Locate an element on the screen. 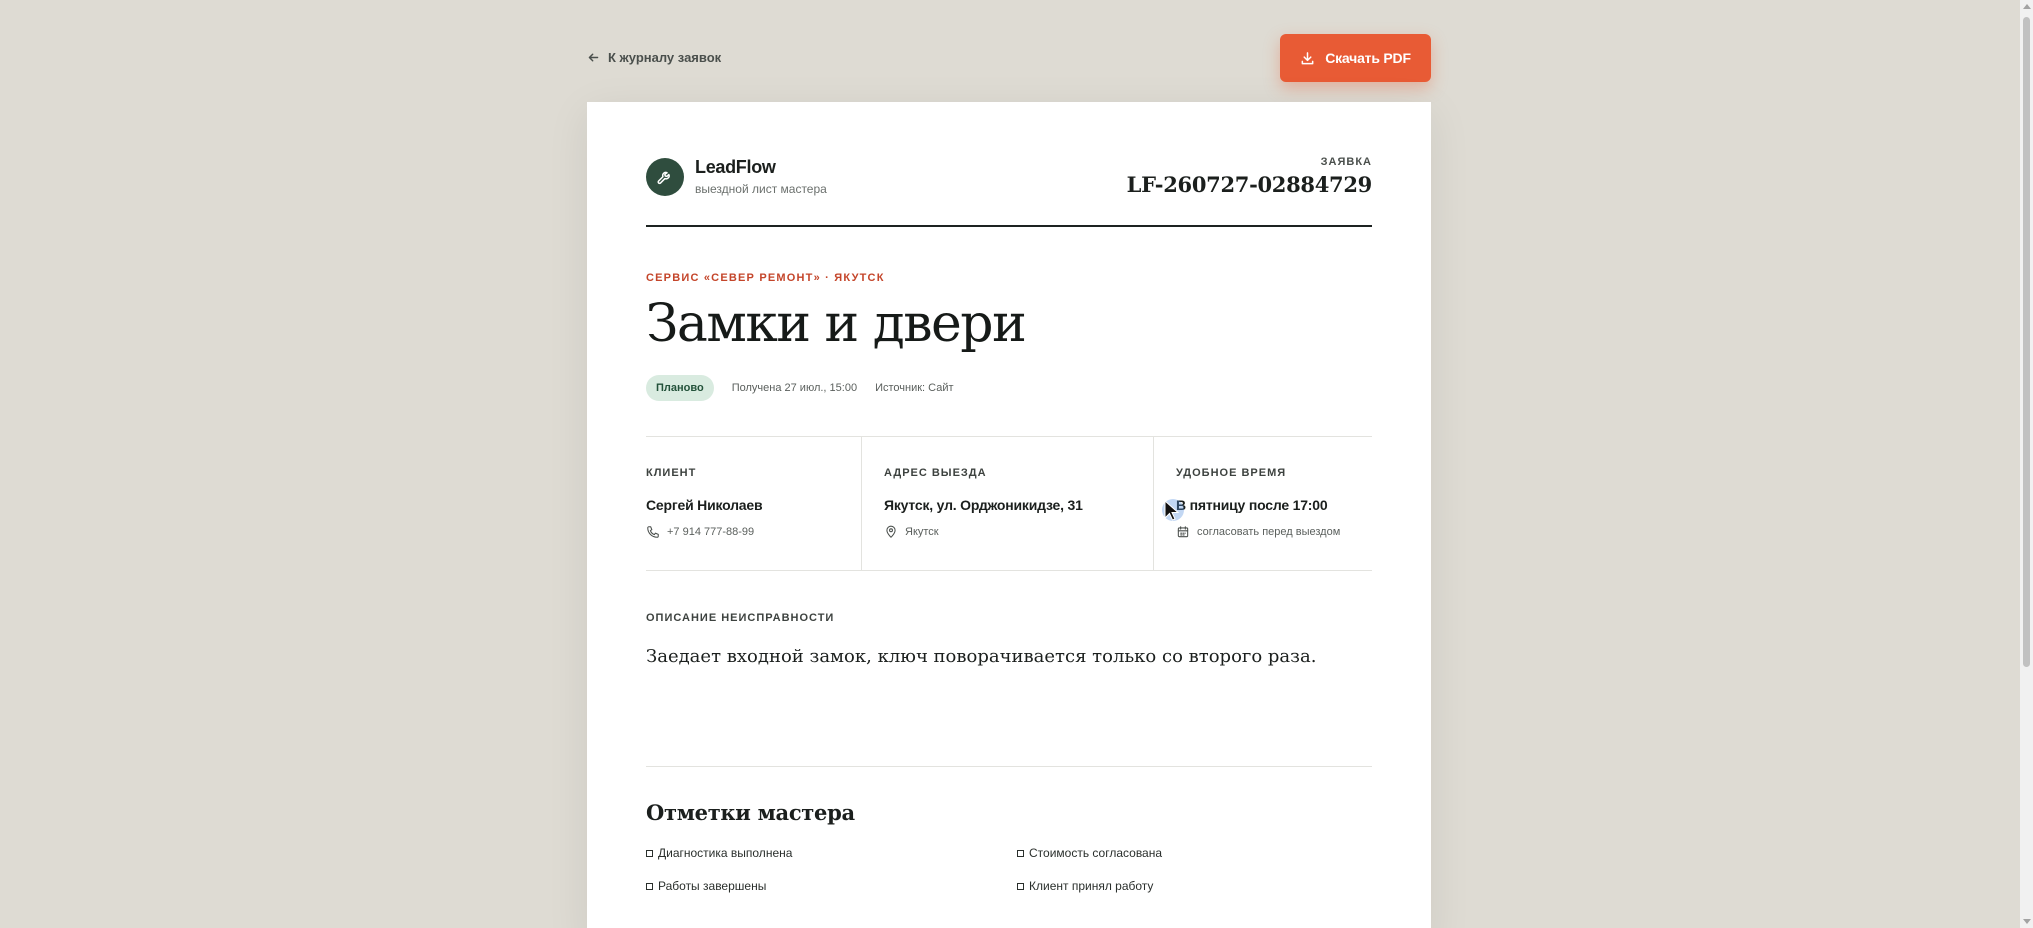 The width and height of the screenshot is (2033, 928). back-to-log-link: К журналу заявок is located at coordinates (654, 57).